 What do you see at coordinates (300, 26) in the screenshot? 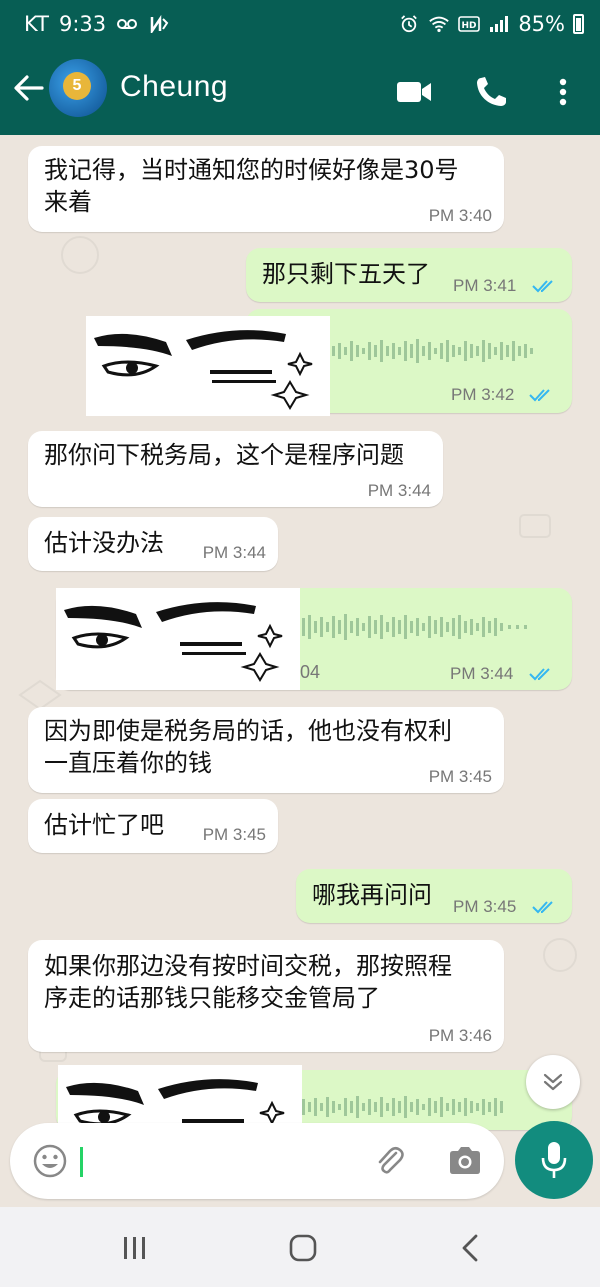
I see `status-bar: KT 9:33 HD 85%` at bounding box center [300, 26].